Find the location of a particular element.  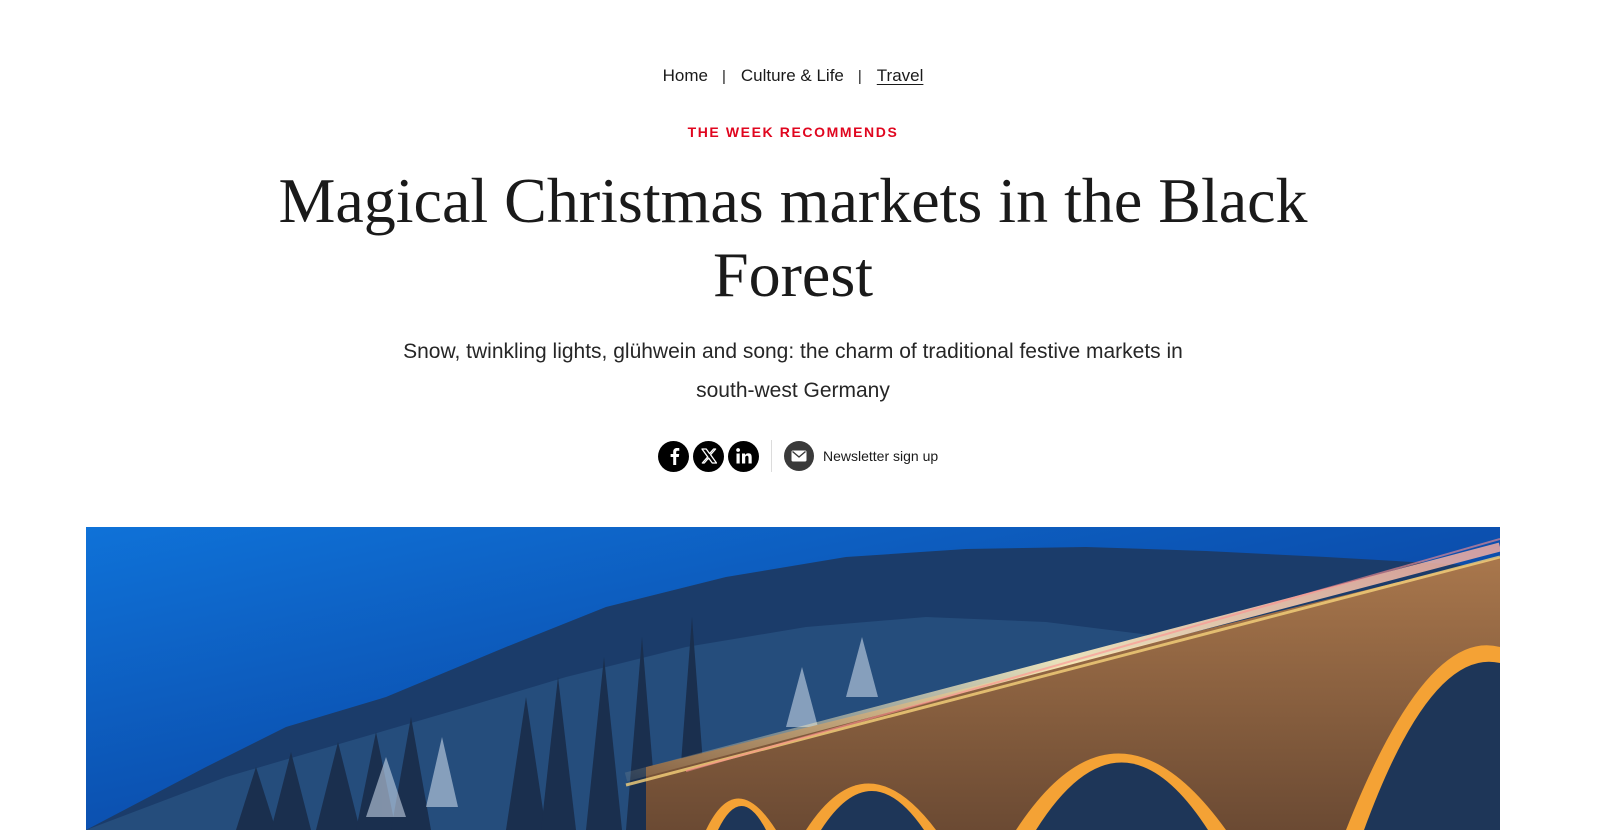

facebook-share-button is located at coordinates (673, 456).